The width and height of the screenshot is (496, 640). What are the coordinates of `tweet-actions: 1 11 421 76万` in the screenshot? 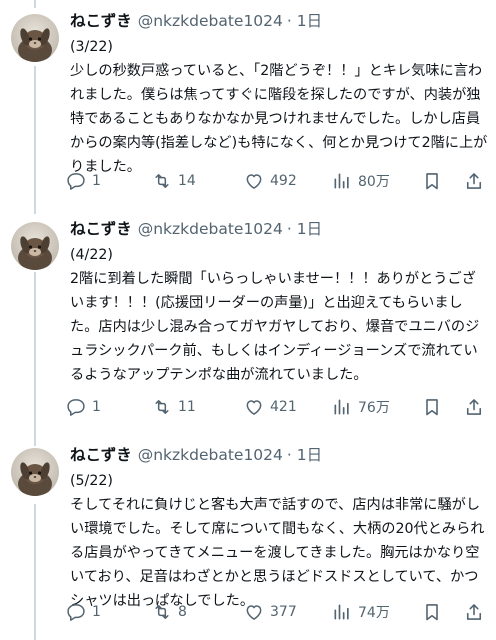 It's located at (276, 407).